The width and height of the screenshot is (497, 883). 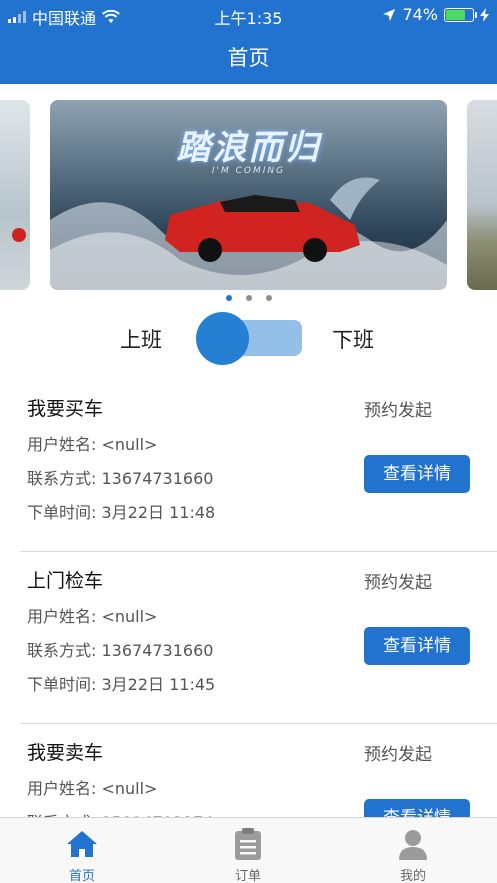 What do you see at coordinates (247, 876) in the screenshot?
I see `tab-orders-label: 订单` at bounding box center [247, 876].